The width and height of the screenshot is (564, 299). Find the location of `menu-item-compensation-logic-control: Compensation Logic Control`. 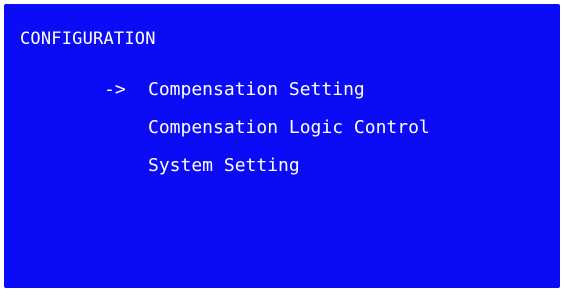

menu-item-compensation-logic-control: Compensation Logic Control is located at coordinates (267, 128).